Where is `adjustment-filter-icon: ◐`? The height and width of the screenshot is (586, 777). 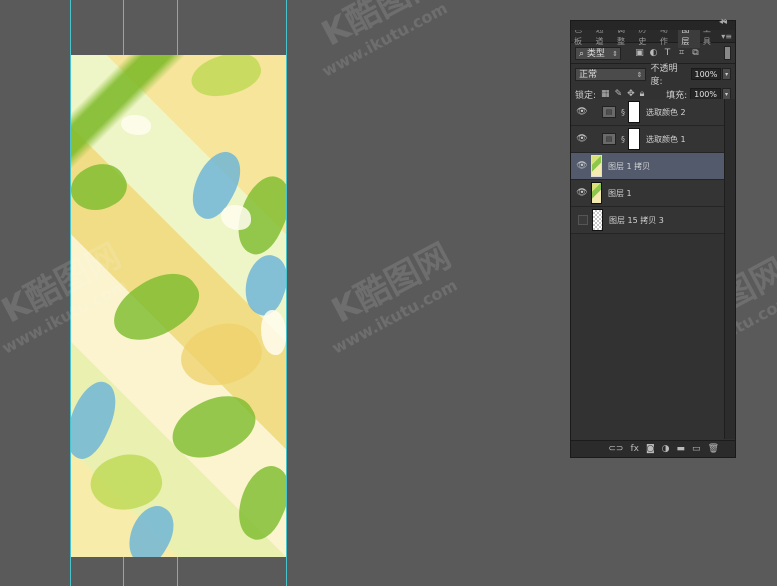 adjustment-filter-icon: ◐ is located at coordinates (653, 53).